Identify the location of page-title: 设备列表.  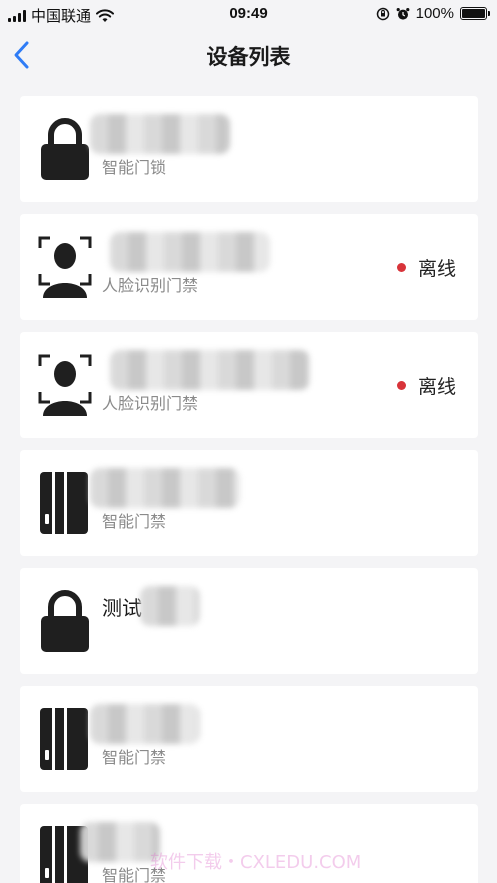
(248, 57).